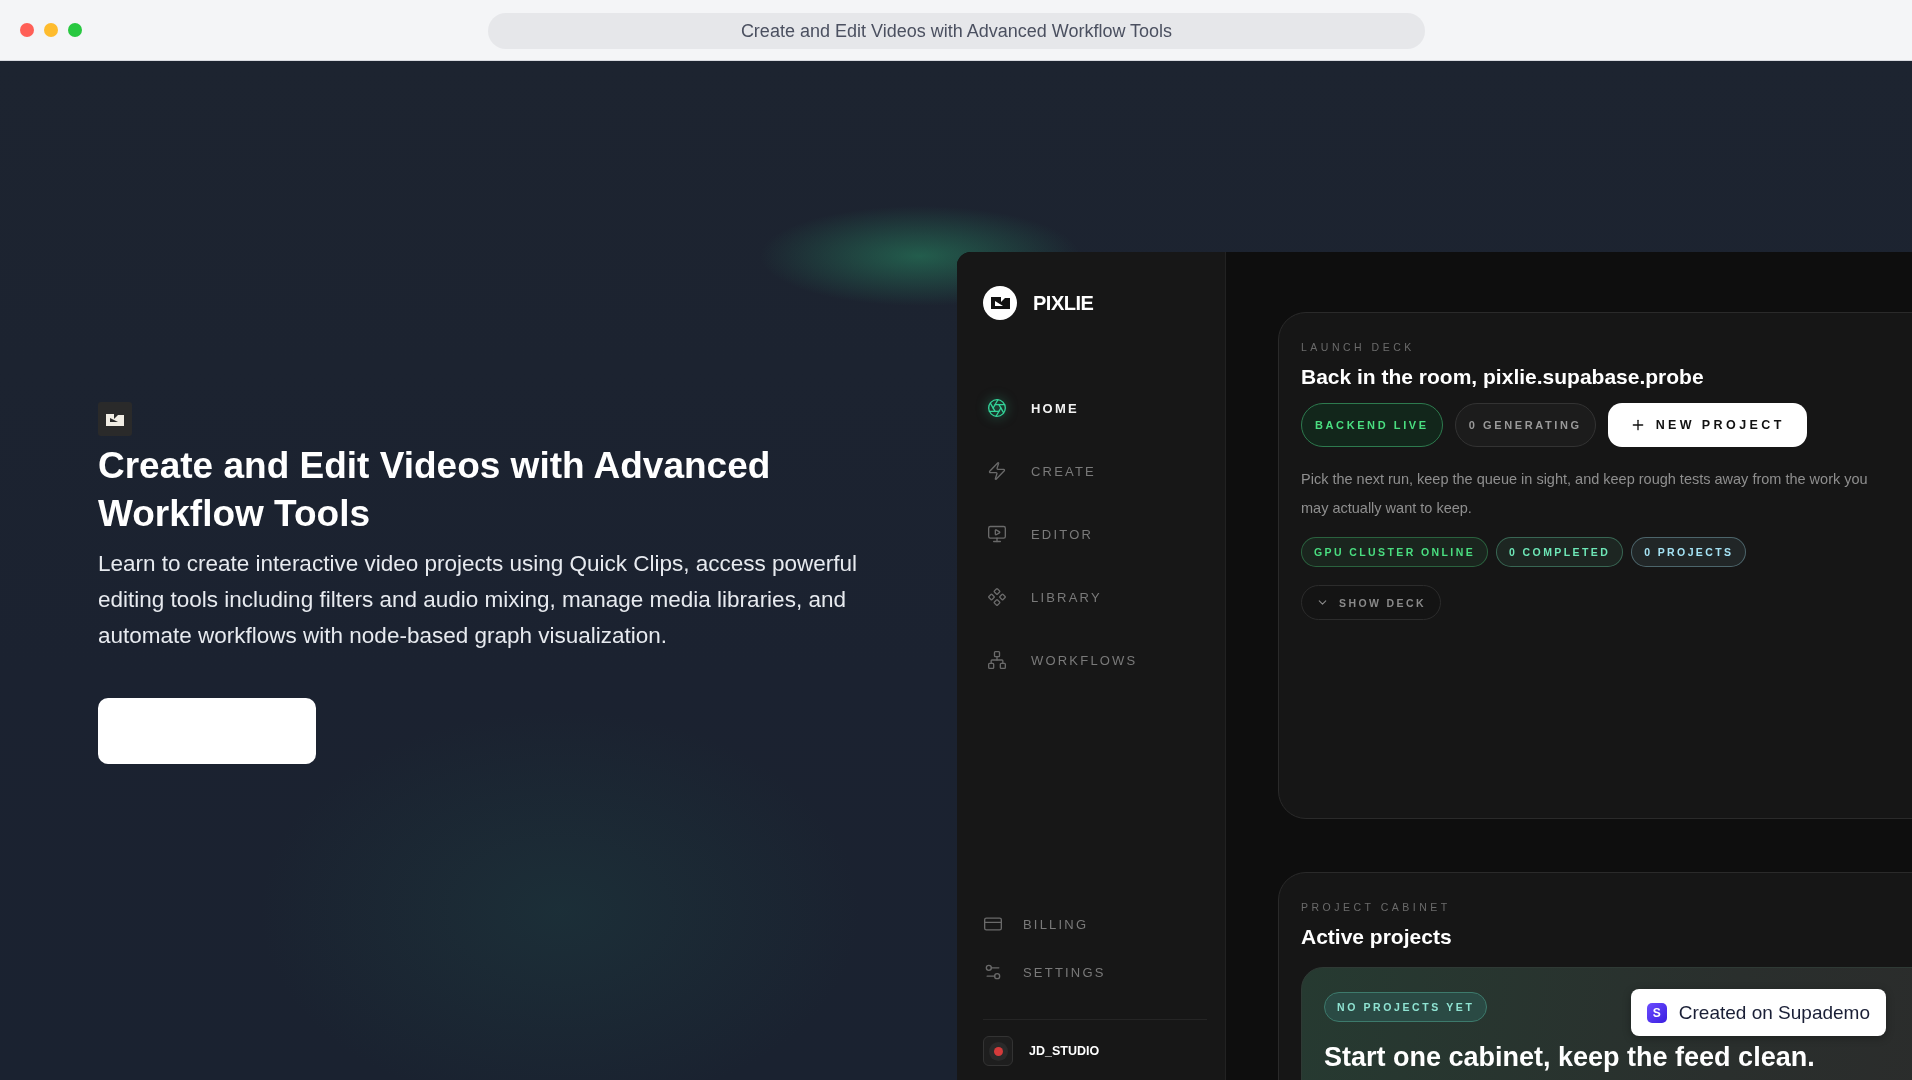 The height and width of the screenshot is (1080, 1912). I want to click on status-pill: 0 GENERATING, so click(1525, 425).